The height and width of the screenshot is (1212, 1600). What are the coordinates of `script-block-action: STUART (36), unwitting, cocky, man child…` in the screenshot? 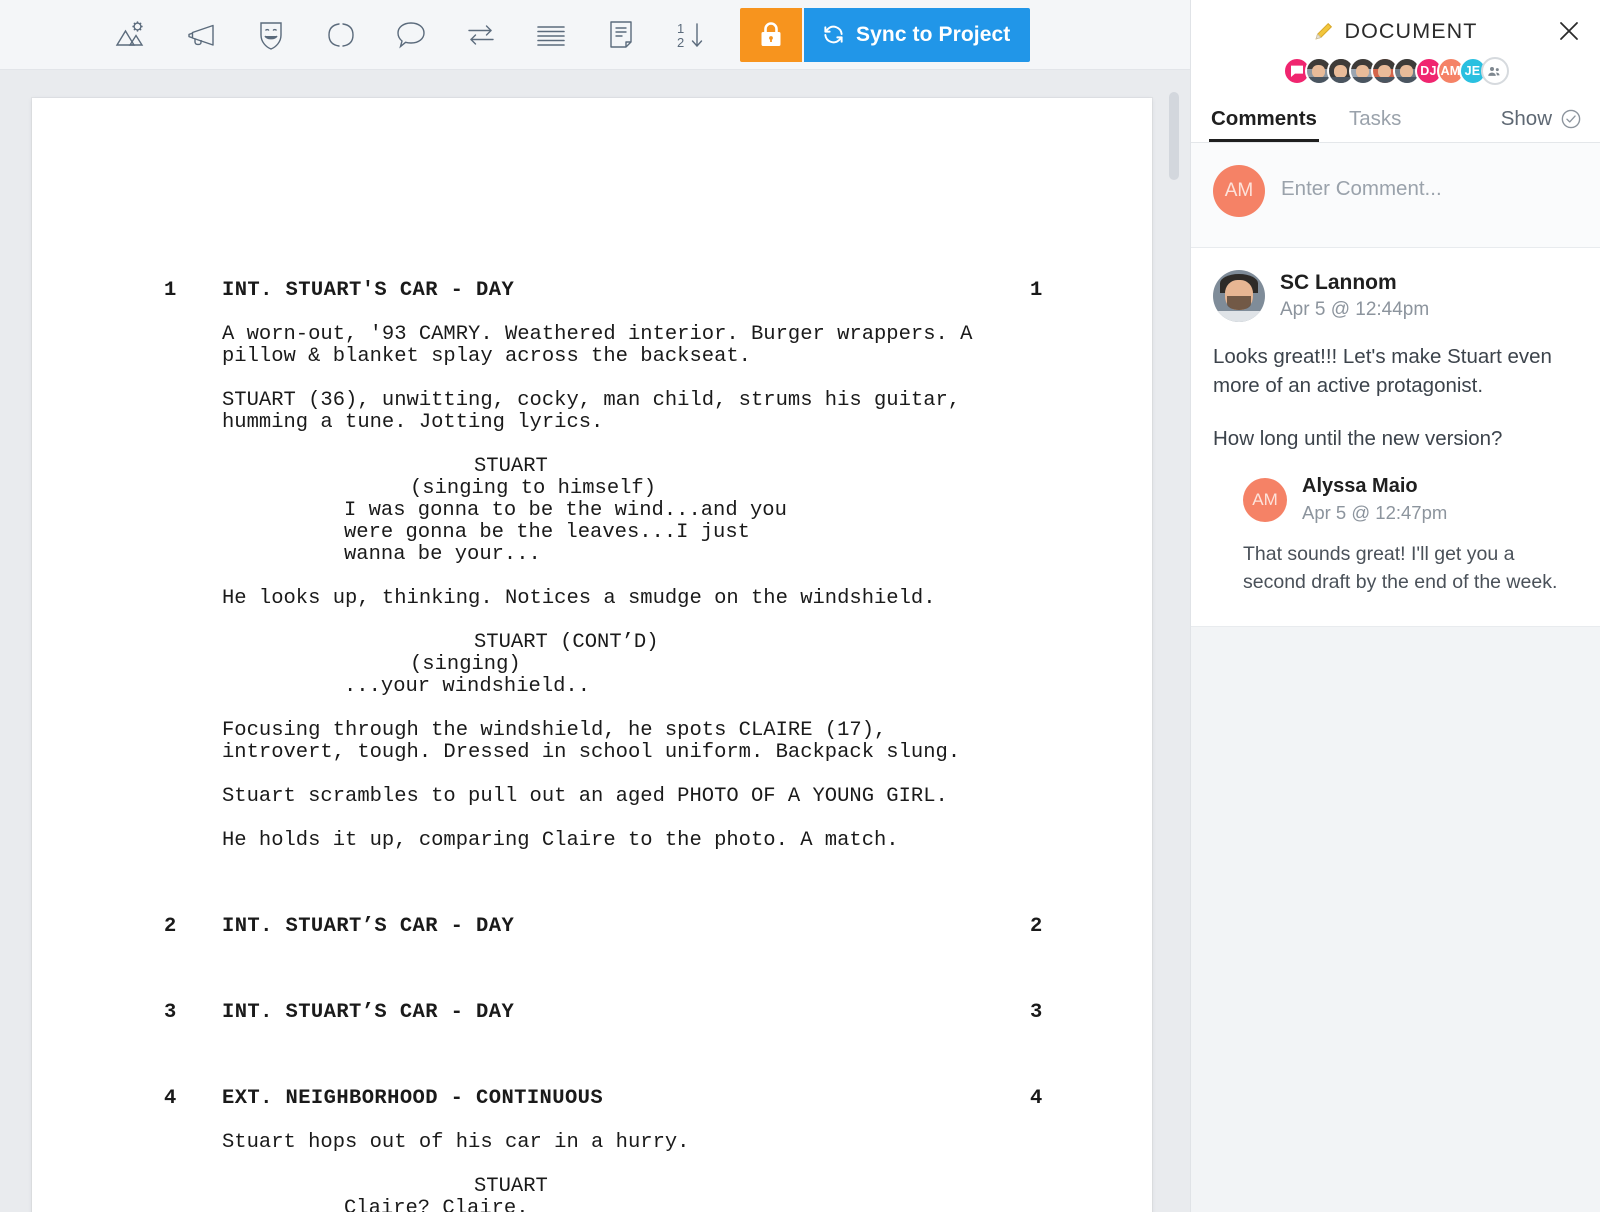 It's located at (687, 412).